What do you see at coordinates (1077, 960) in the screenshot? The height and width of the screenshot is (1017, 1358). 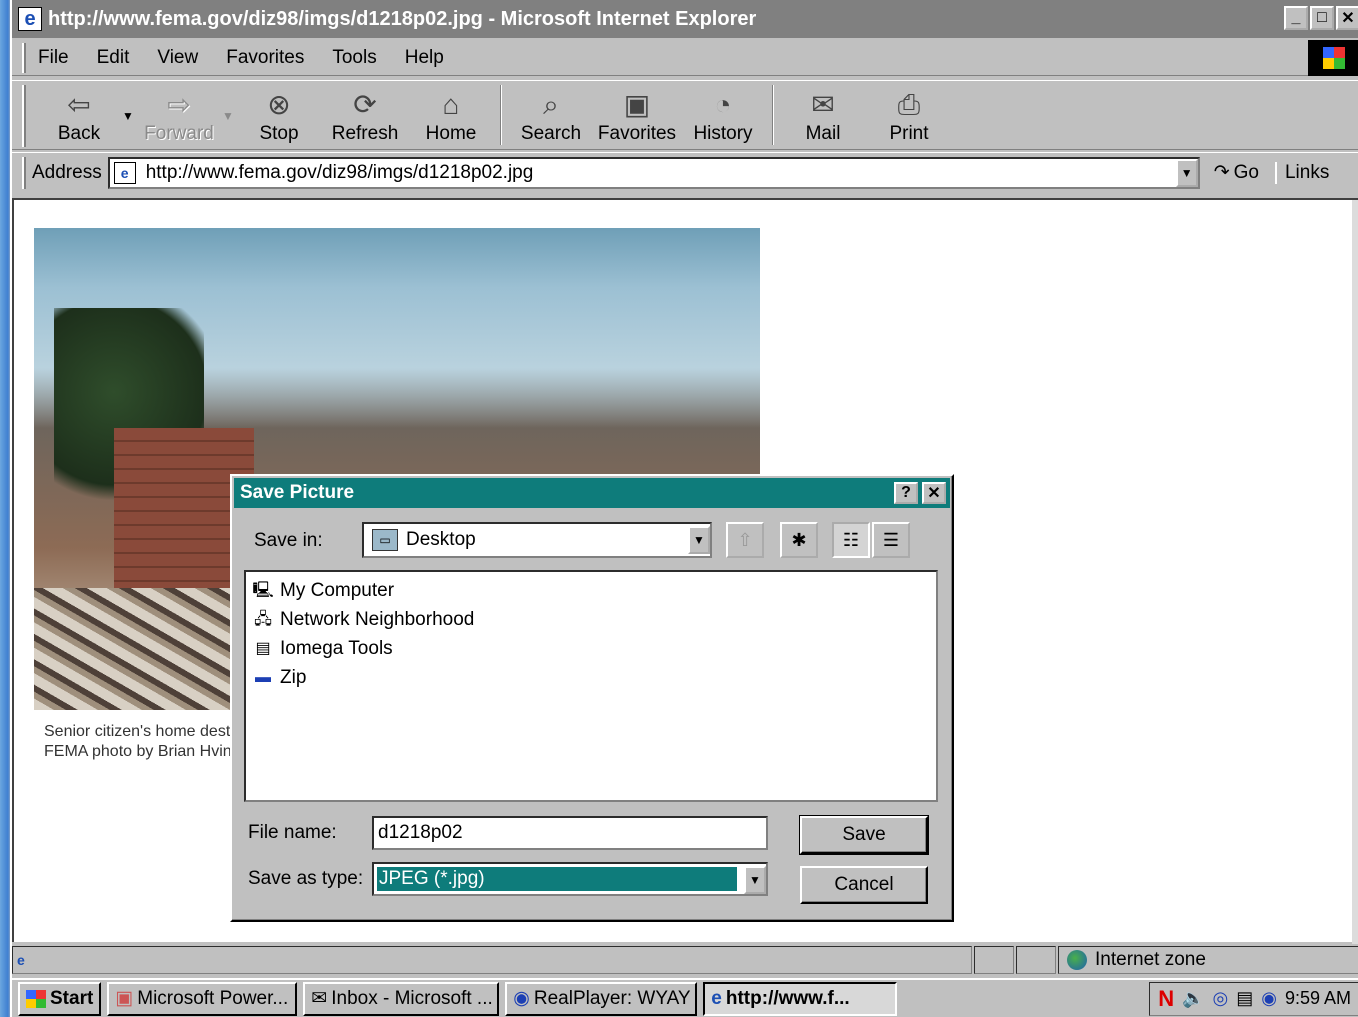 I see `internet-globe-icon` at bounding box center [1077, 960].